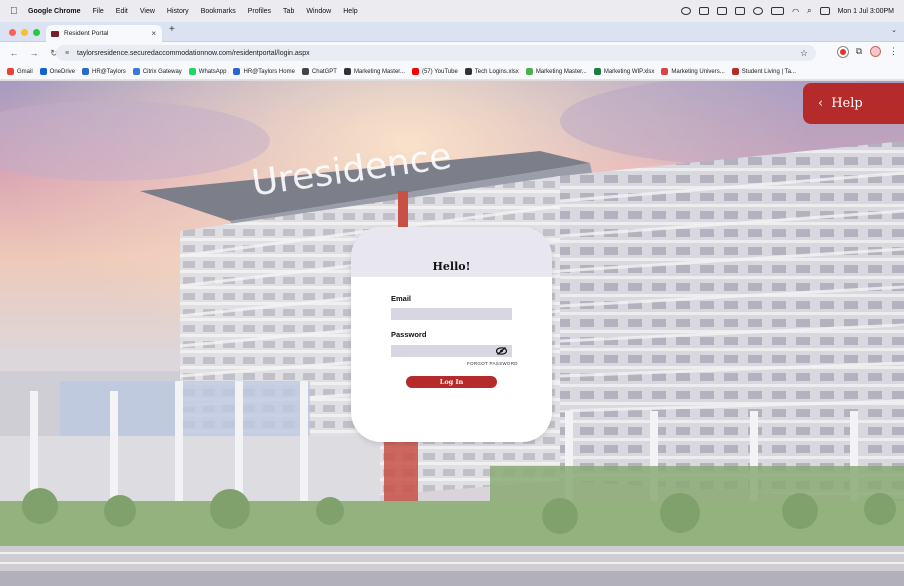  Describe the element at coordinates (875, 51) in the screenshot. I see `profile-avatar` at that location.